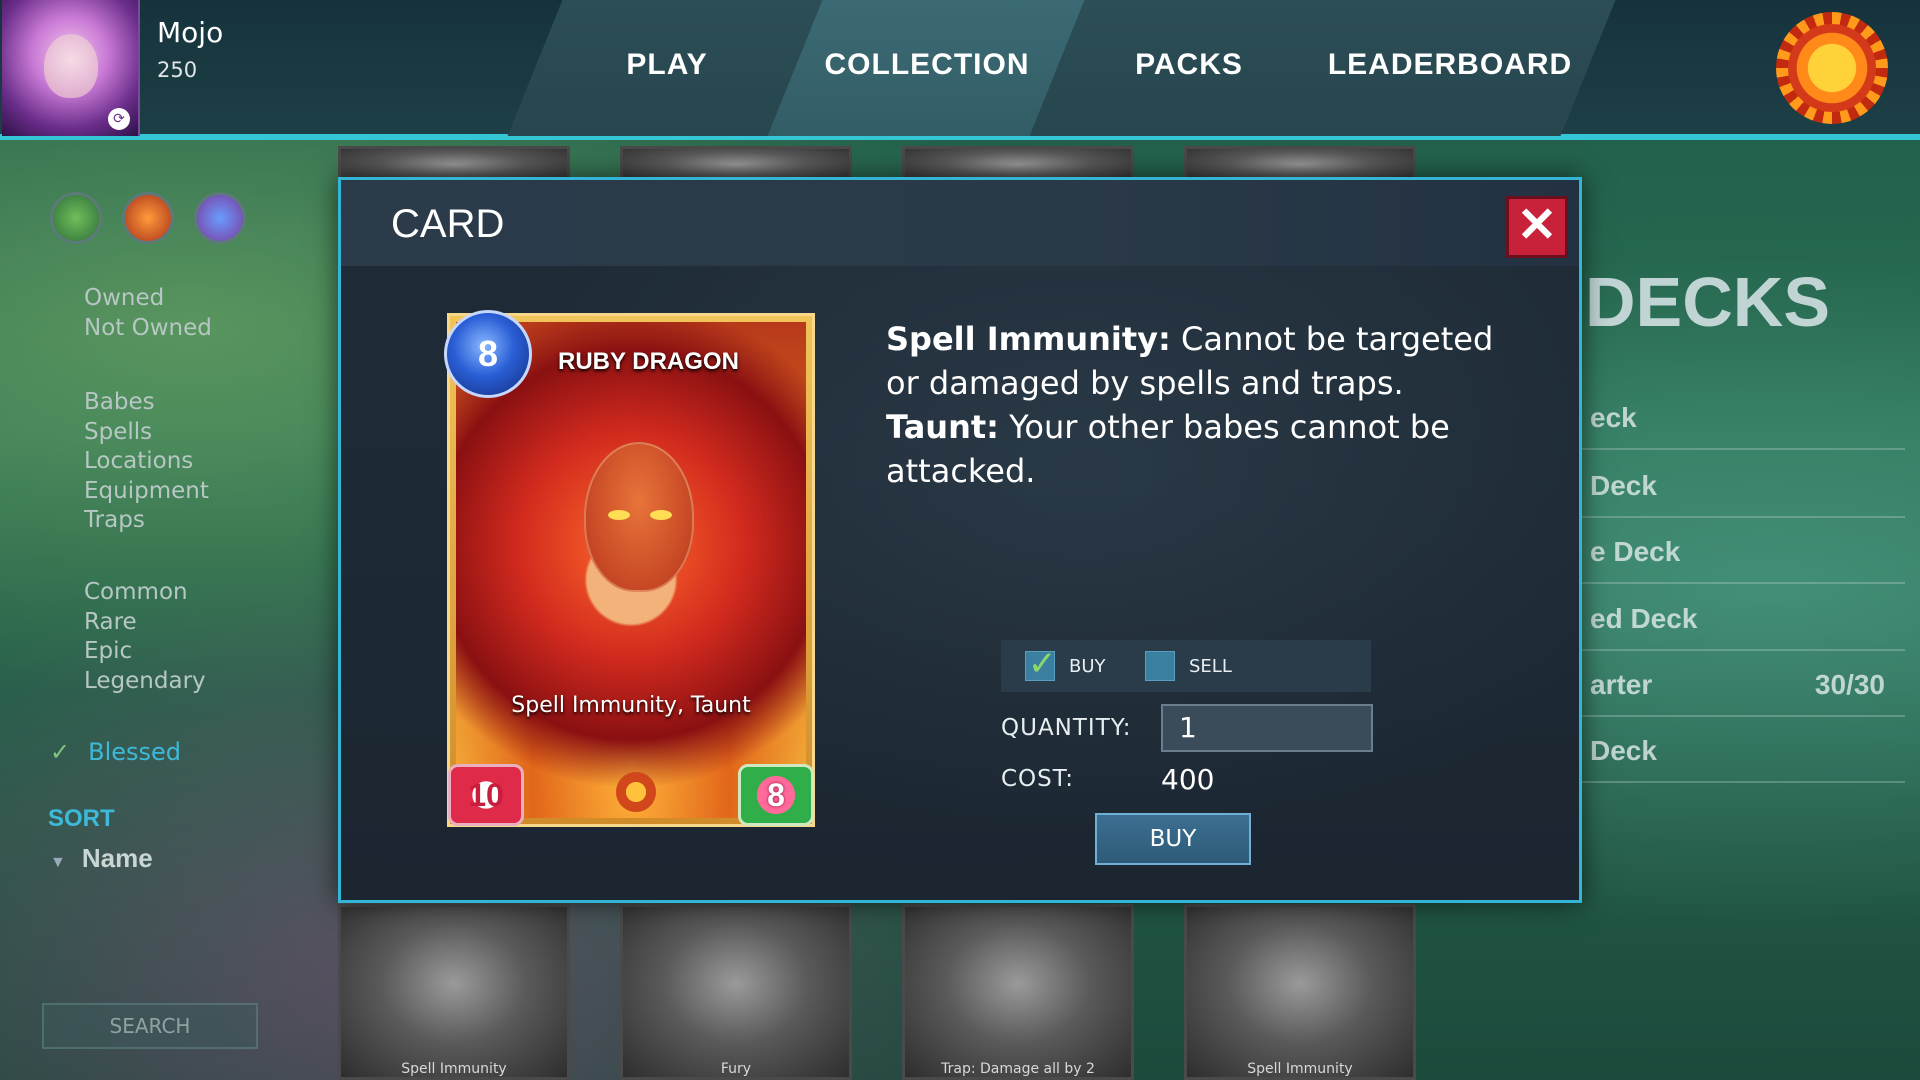  I want to click on modal-header: CARD ✕, so click(960, 223).